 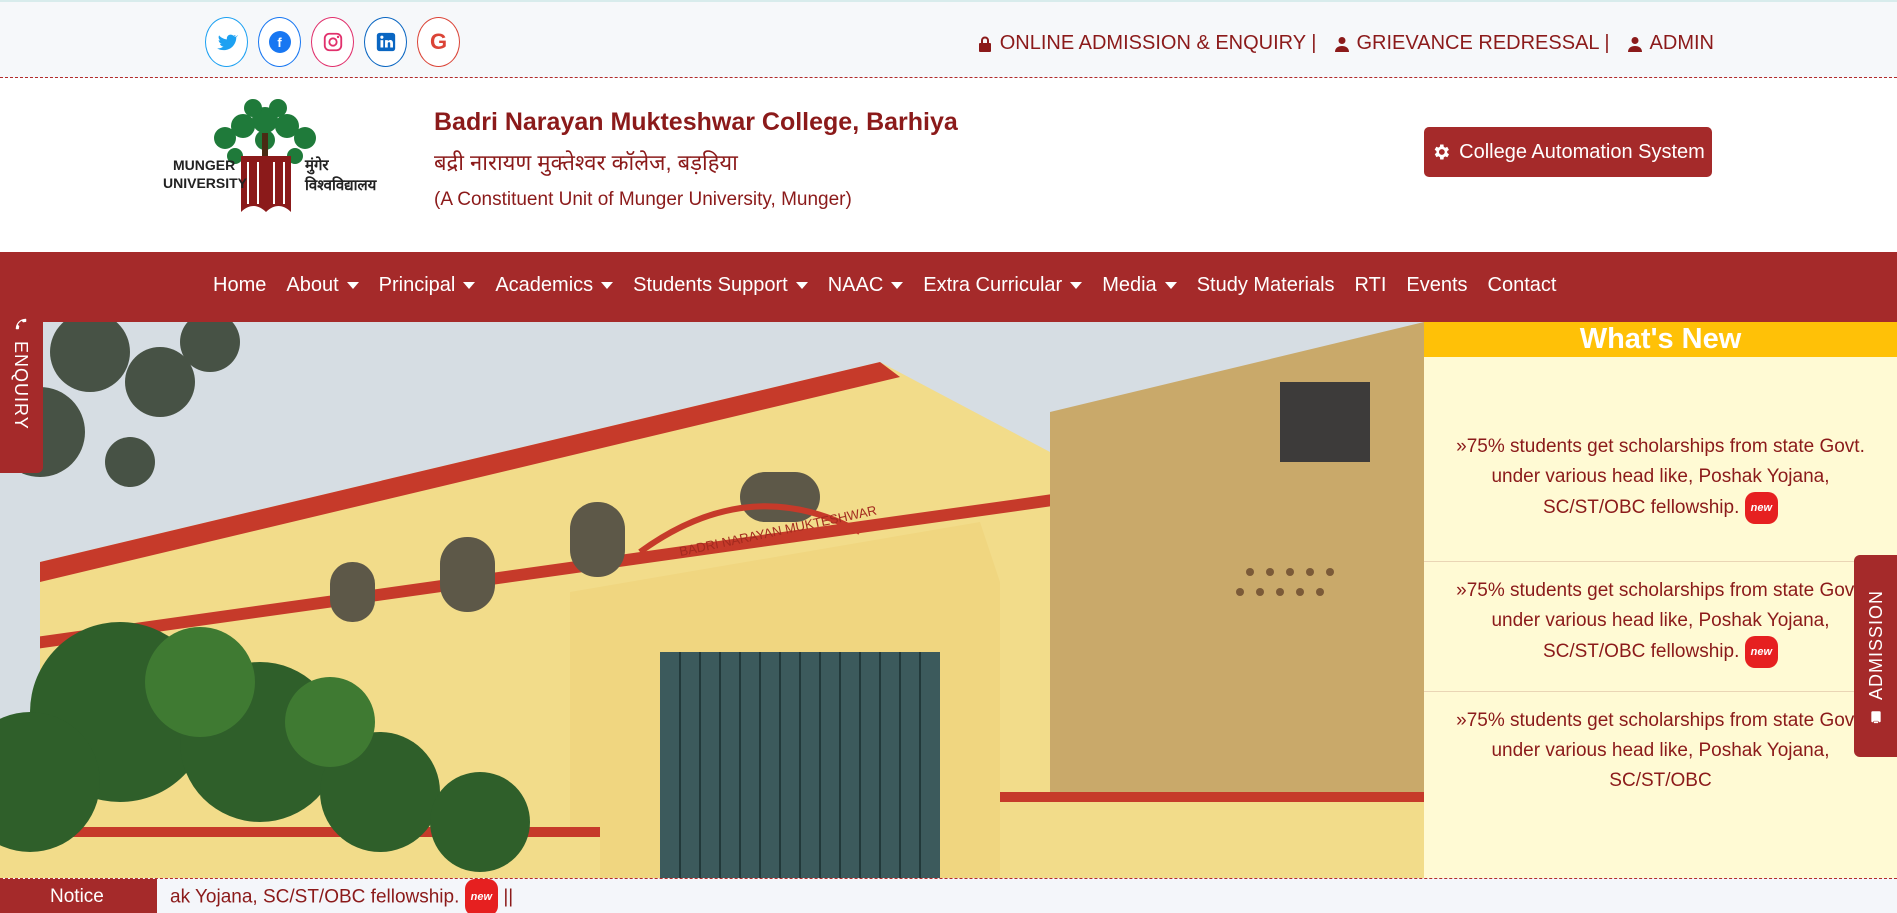 I want to click on college-automation-button: College Automation System, so click(x=1568, y=152).